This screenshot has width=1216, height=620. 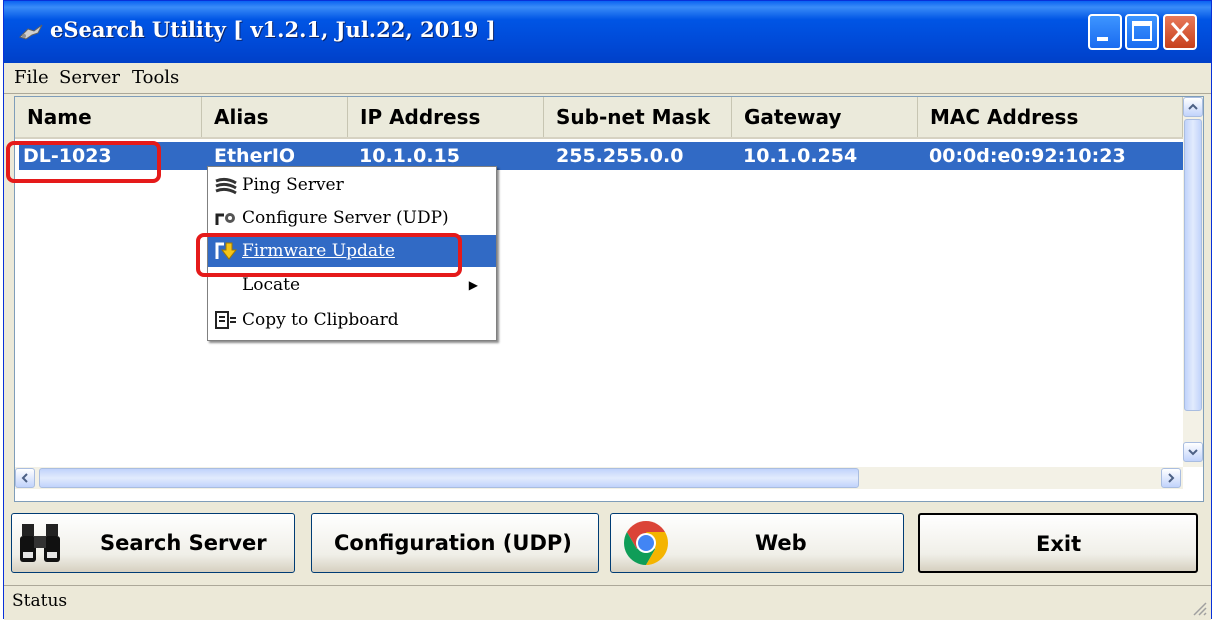 I want to click on search-server-label: Search Server, so click(x=183, y=543).